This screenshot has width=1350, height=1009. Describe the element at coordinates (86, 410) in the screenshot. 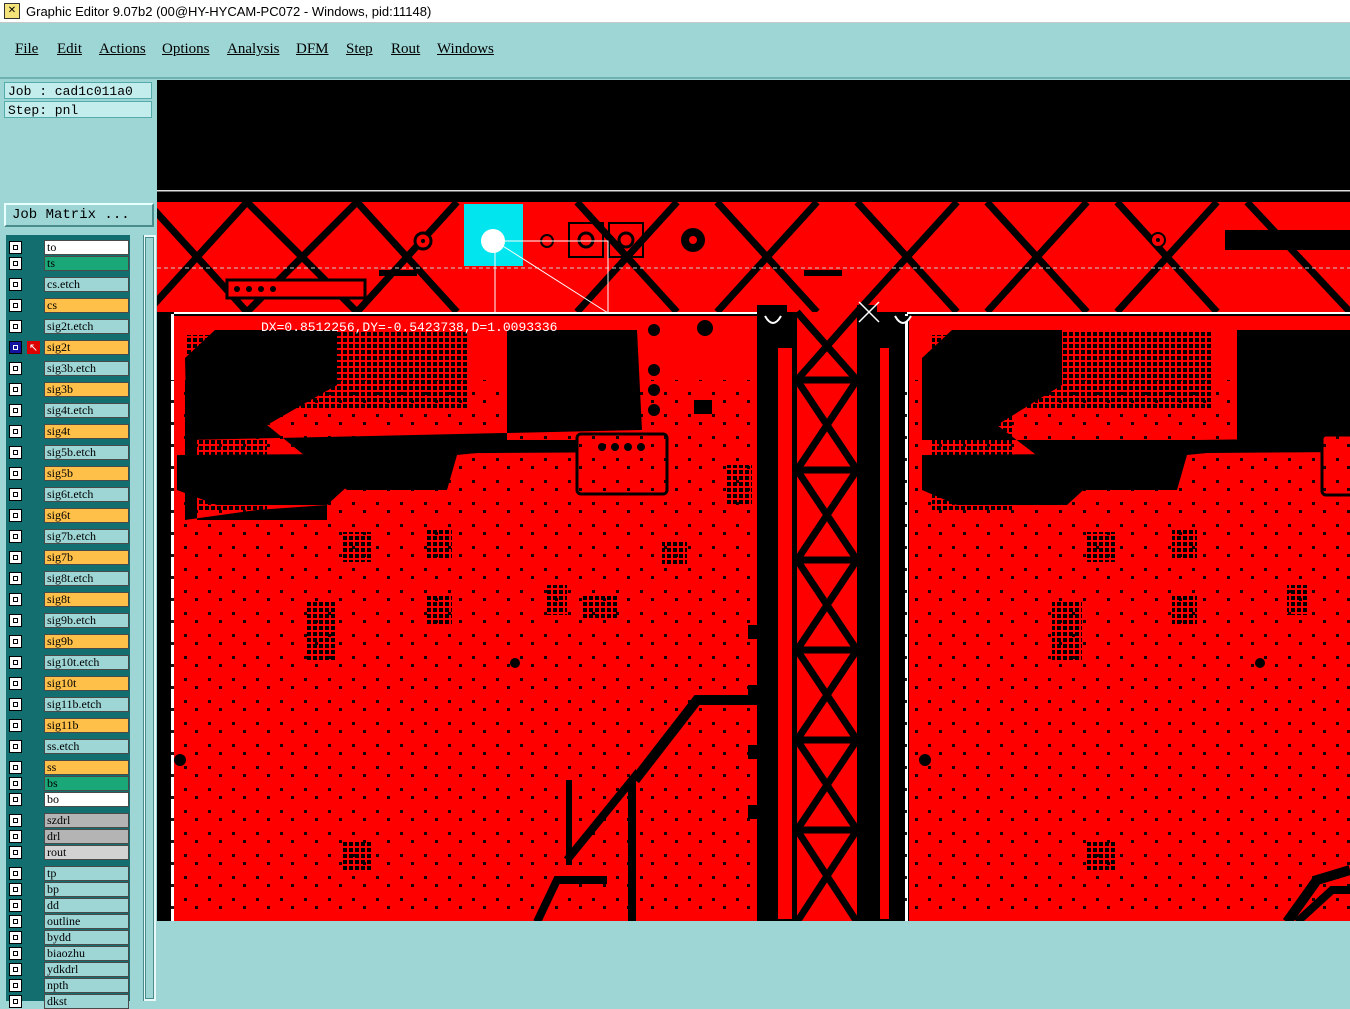

I see `layer-name: sig4t.etch` at that location.